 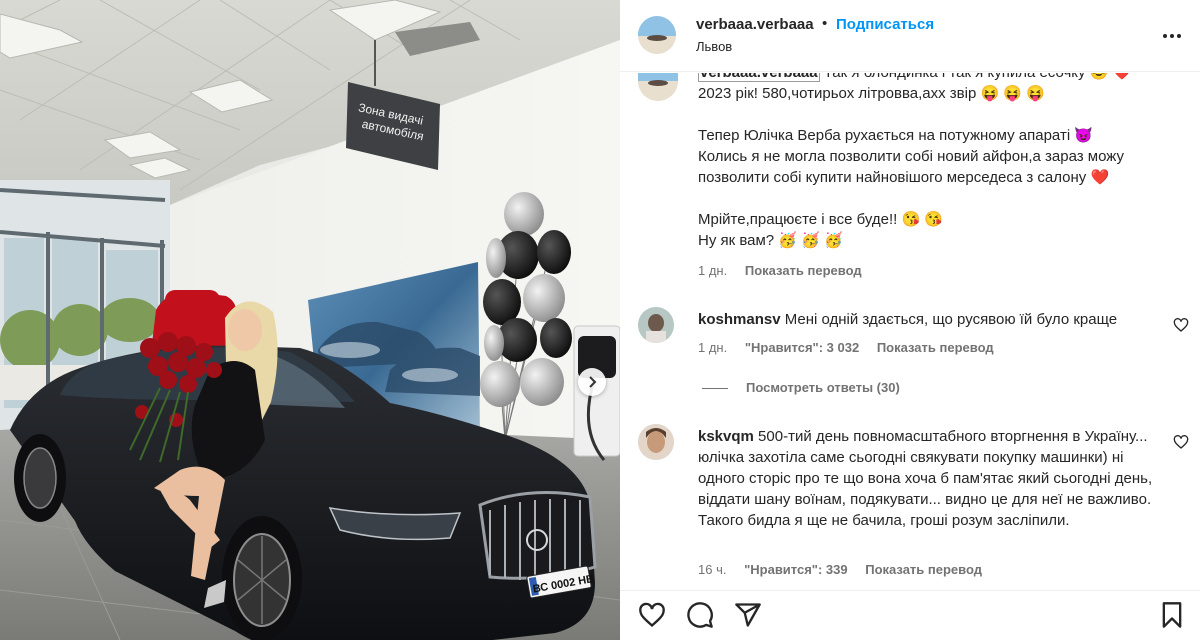 I want to click on chevron-right-icon, so click(x=593, y=382).